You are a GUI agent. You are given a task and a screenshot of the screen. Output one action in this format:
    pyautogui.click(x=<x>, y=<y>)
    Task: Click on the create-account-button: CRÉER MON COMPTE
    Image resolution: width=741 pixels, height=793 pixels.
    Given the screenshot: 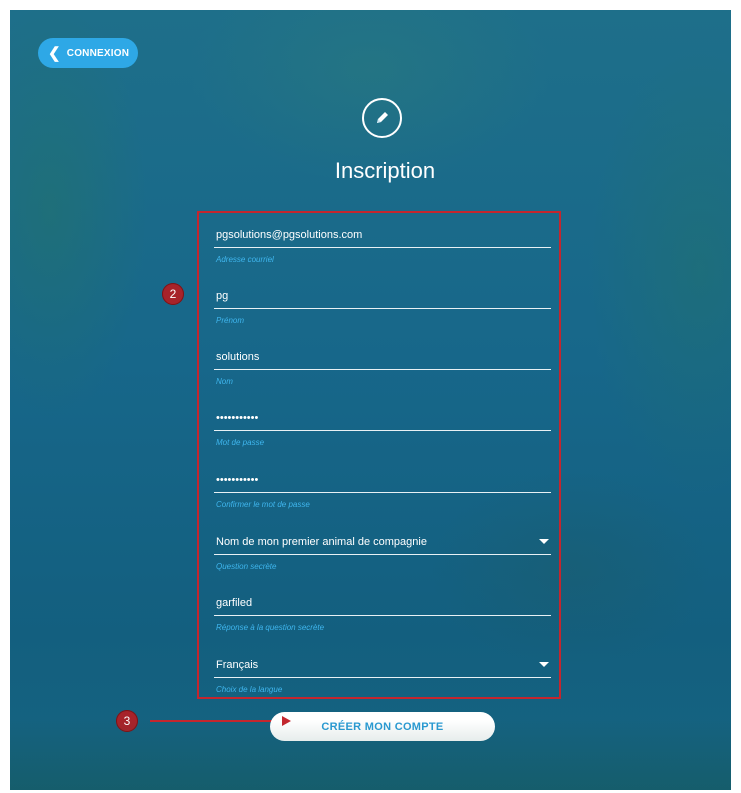 What is the action you would take?
    pyautogui.click(x=382, y=726)
    